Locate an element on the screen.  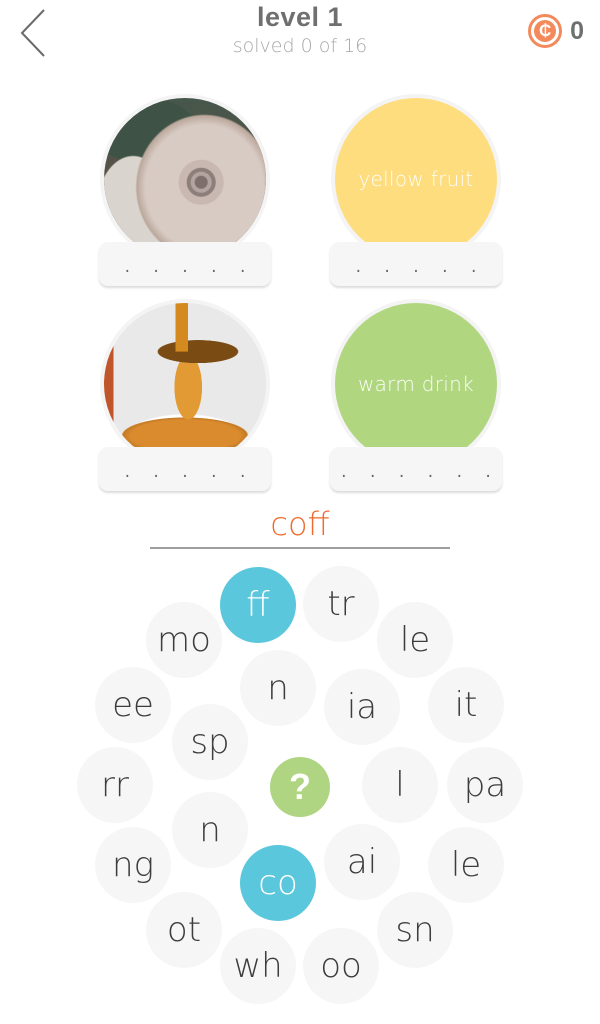
coin-icon: ₵ is located at coordinates (545, 31).